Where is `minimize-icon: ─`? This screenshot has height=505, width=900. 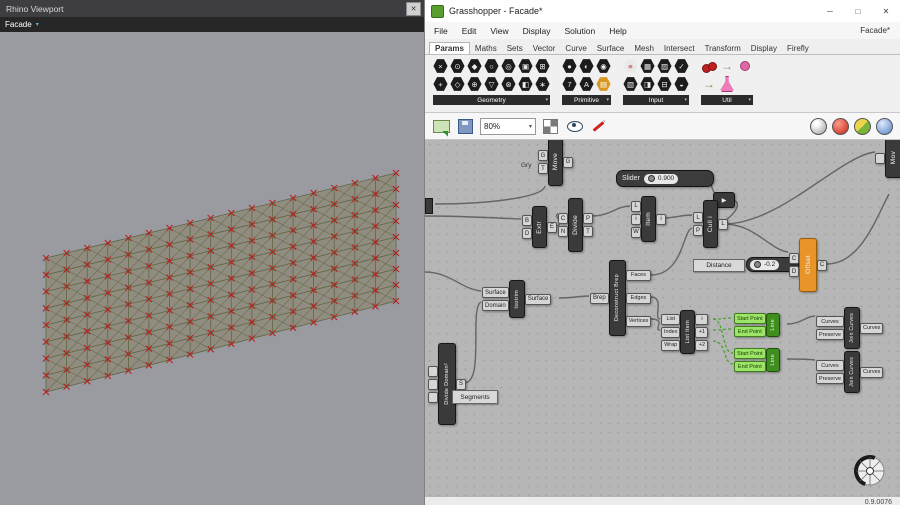 minimize-icon: ─ is located at coordinates (830, 11).